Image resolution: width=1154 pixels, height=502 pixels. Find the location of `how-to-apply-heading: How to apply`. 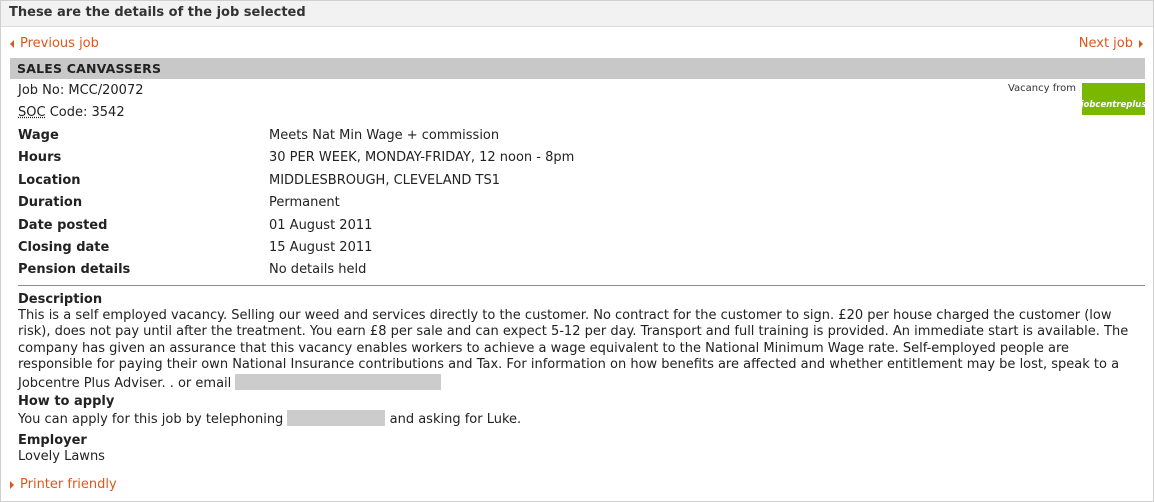

how-to-apply-heading: How to apply is located at coordinates (66, 401).